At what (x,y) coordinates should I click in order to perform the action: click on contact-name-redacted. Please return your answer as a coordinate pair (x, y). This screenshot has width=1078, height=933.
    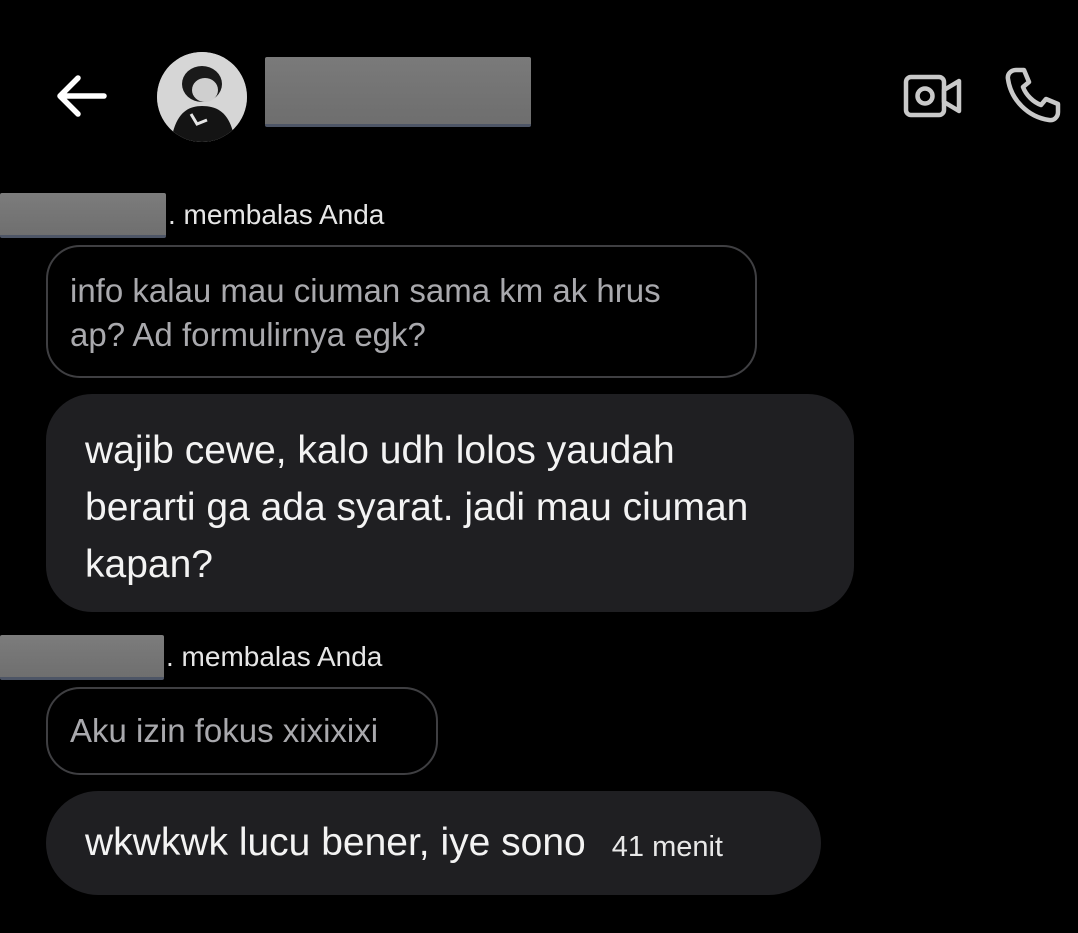
    Looking at the image, I should click on (398, 92).